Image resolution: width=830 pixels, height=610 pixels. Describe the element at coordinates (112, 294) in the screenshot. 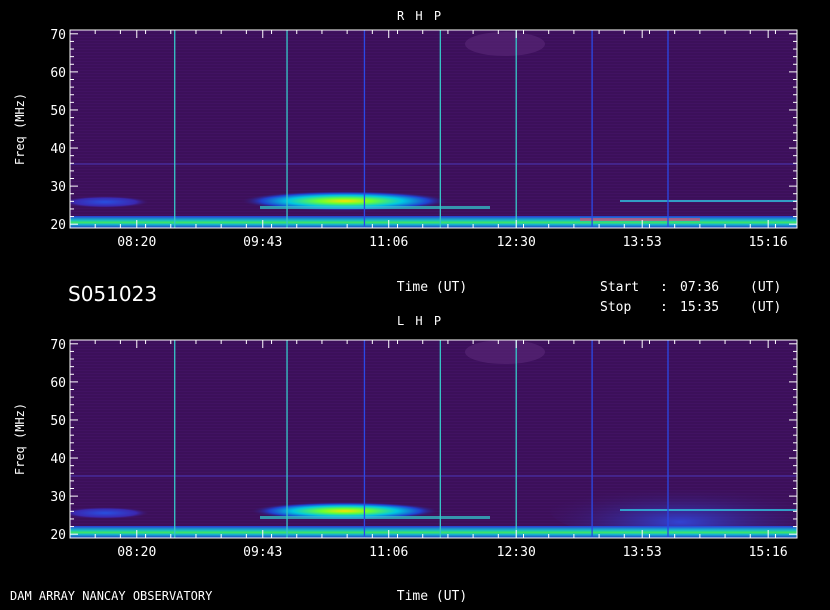

I see `observation-code: S051023` at that location.